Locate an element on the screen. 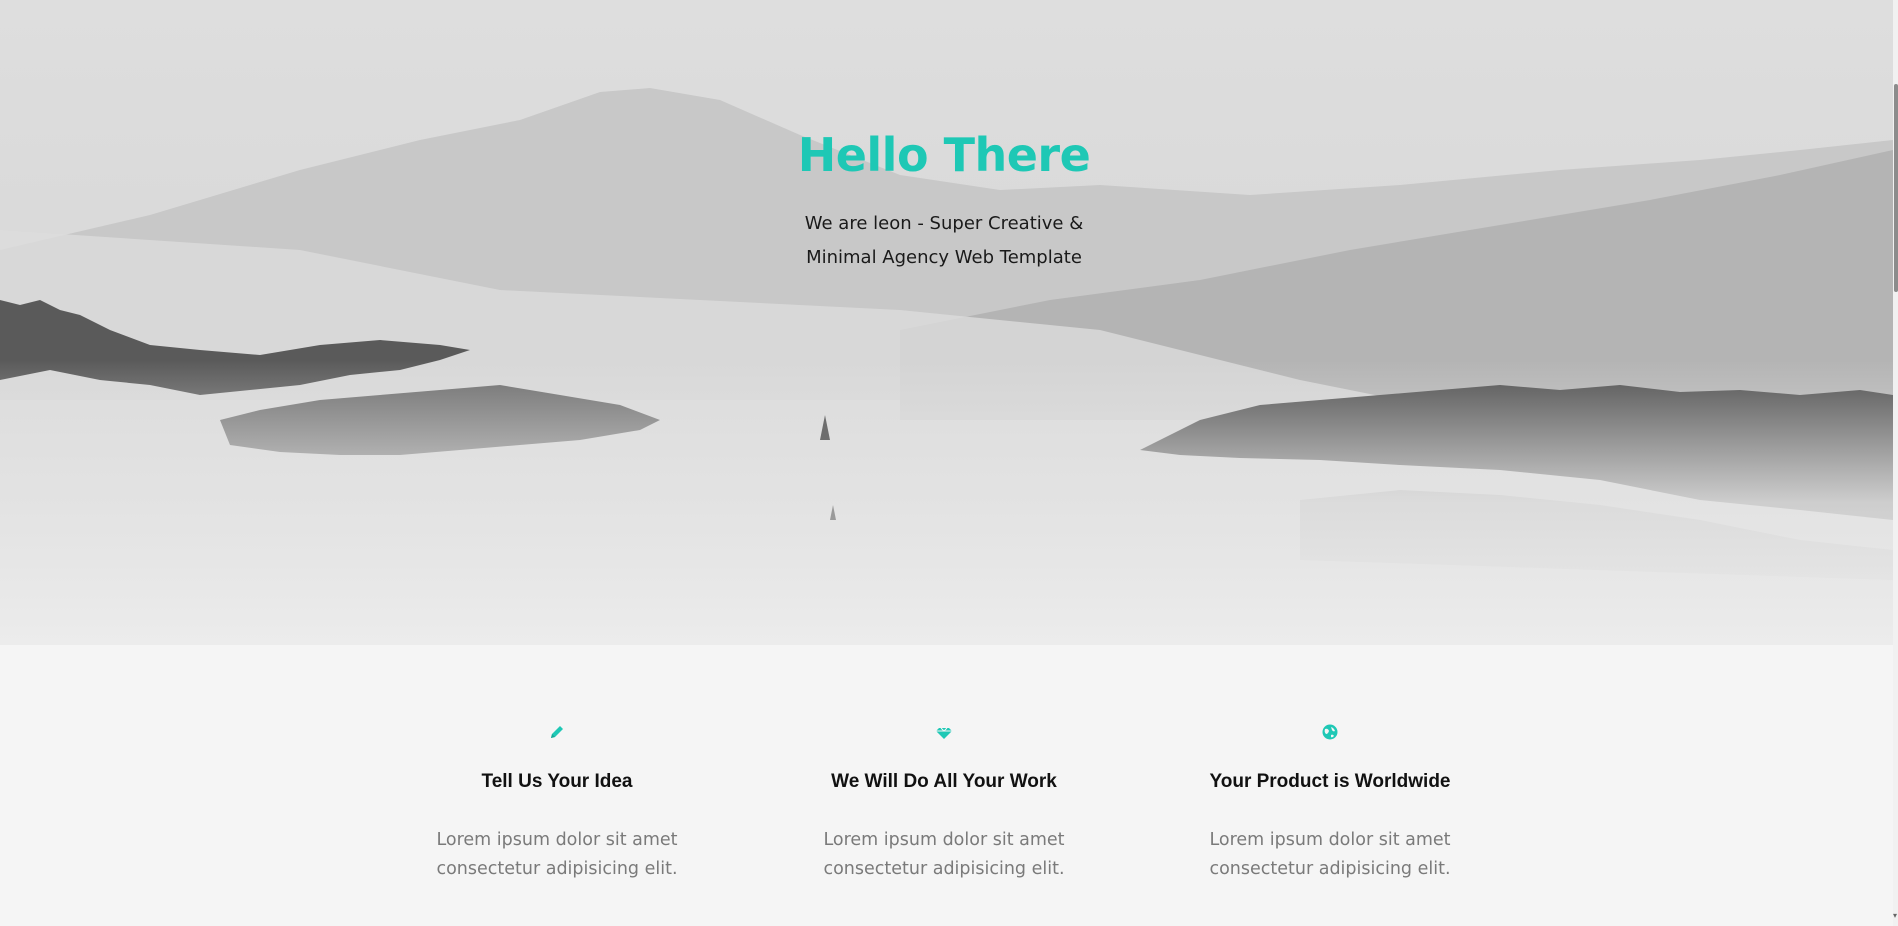 The image size is (1898, 926). hero-subtitle-line-2: Minimal Agency Web Template is located at coordinates (944, 257).